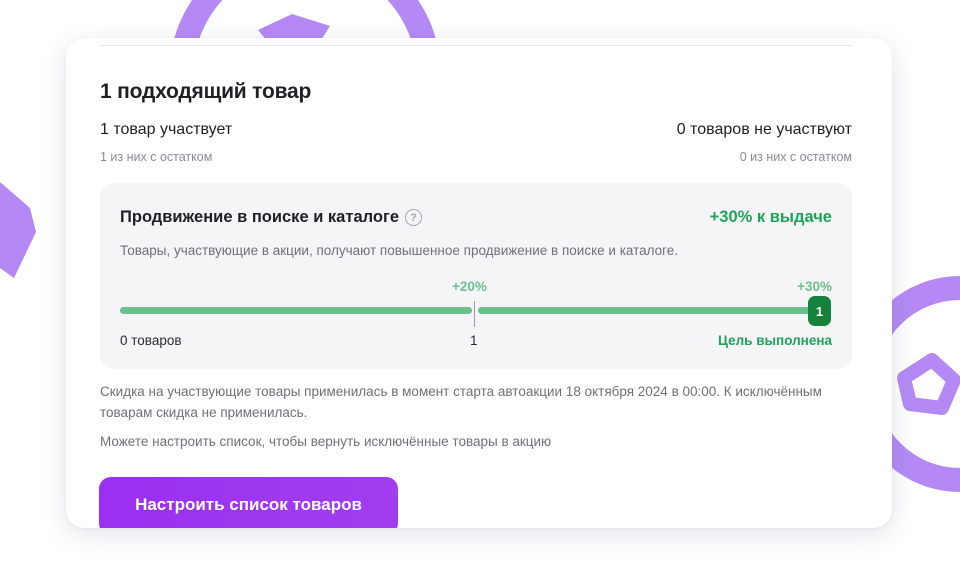 The height and width of the screenshot is (567, 960). Describe the element at coordinates (795, 157) in the screenshot. I see `not-participating-stock: 0 из них с остатком` at that location.